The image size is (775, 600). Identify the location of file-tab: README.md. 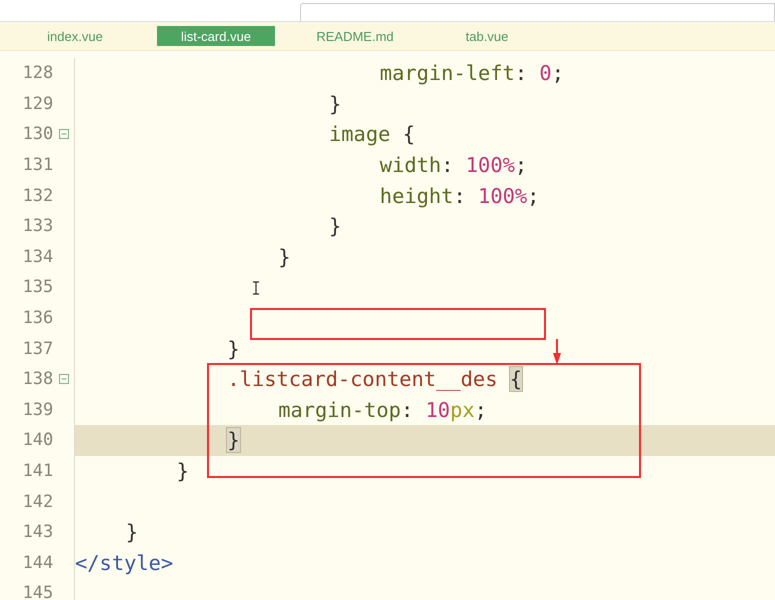
(355, 36).